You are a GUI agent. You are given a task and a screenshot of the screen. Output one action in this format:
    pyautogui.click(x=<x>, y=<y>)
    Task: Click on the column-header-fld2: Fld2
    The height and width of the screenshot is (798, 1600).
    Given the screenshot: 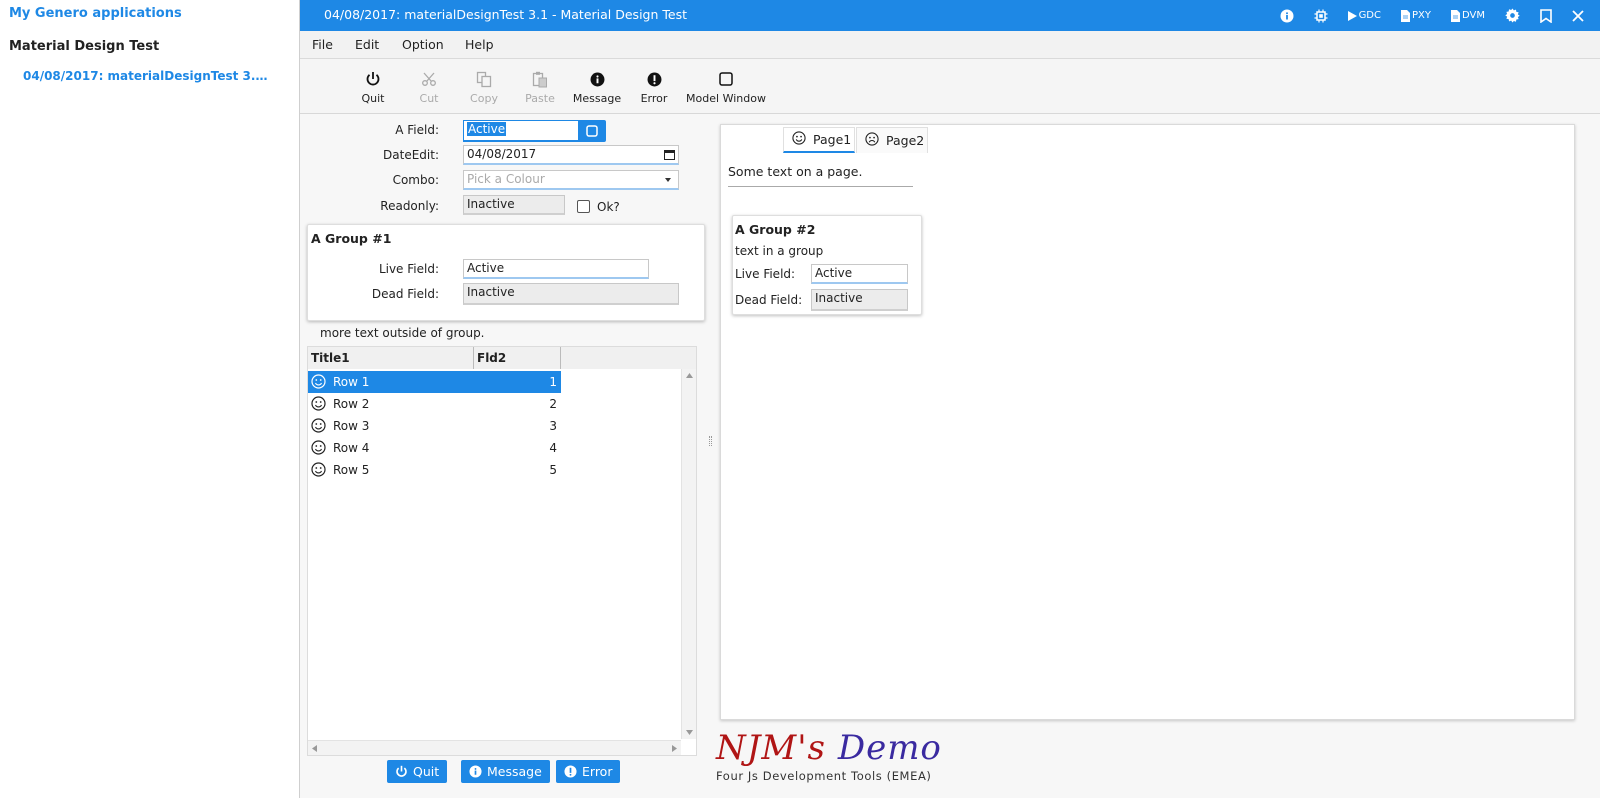 What is the action you would take?
    pyautogui.click(x=517, y=358)
    